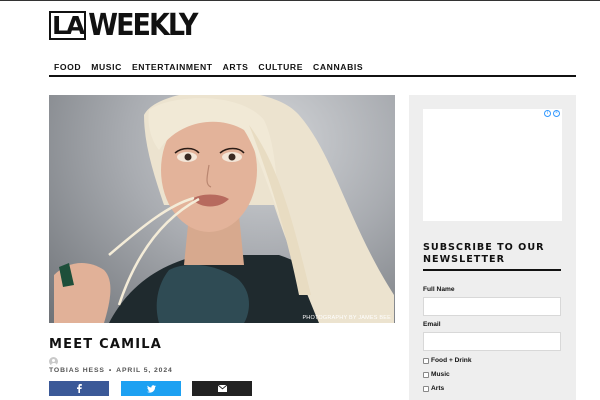  I want to click on article-byline: TOBIAS HESS • APRIL 5, 2024, so click(111, 370).